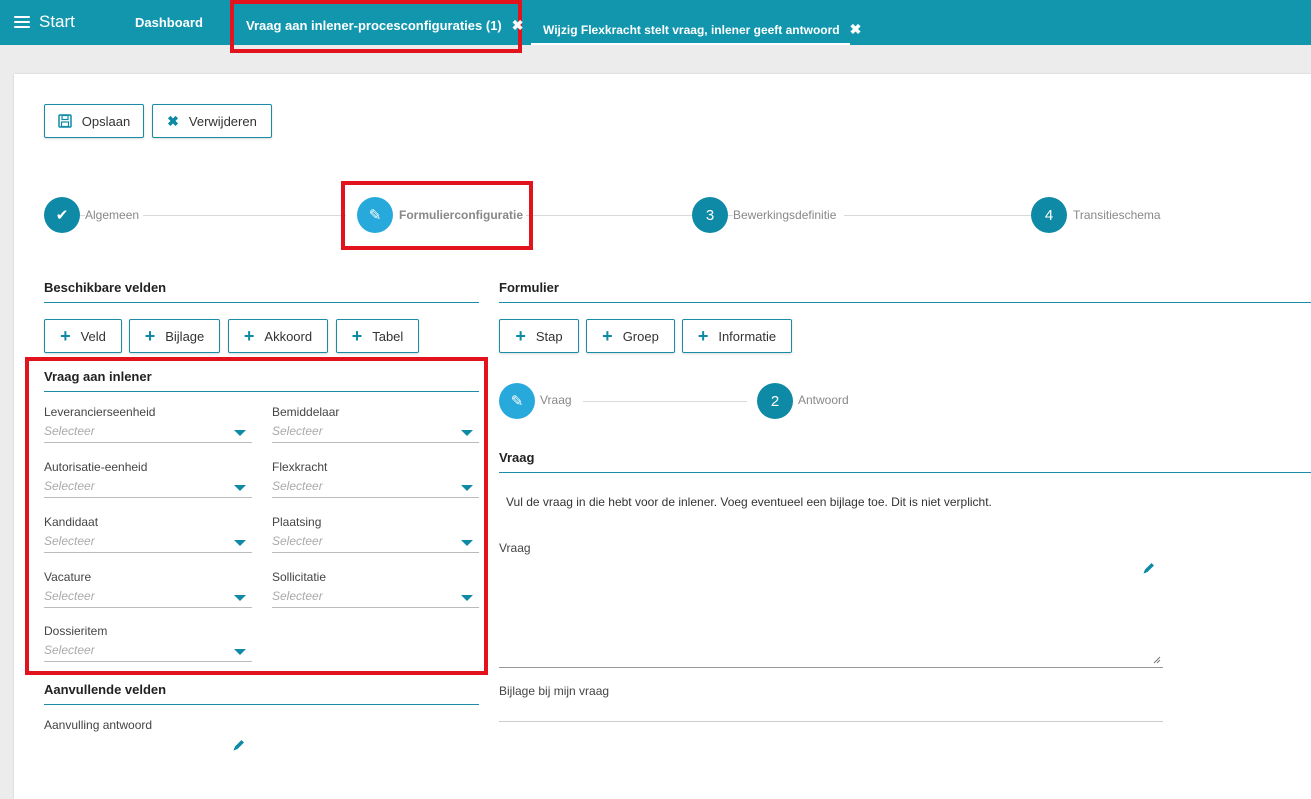 Image resolution: width=1311 pixels, height=799 pixels. Describe the element at coordinates (148, 488) in the screenshot. I see `autorisatie-eenheid-select: Selecteer` at that location.